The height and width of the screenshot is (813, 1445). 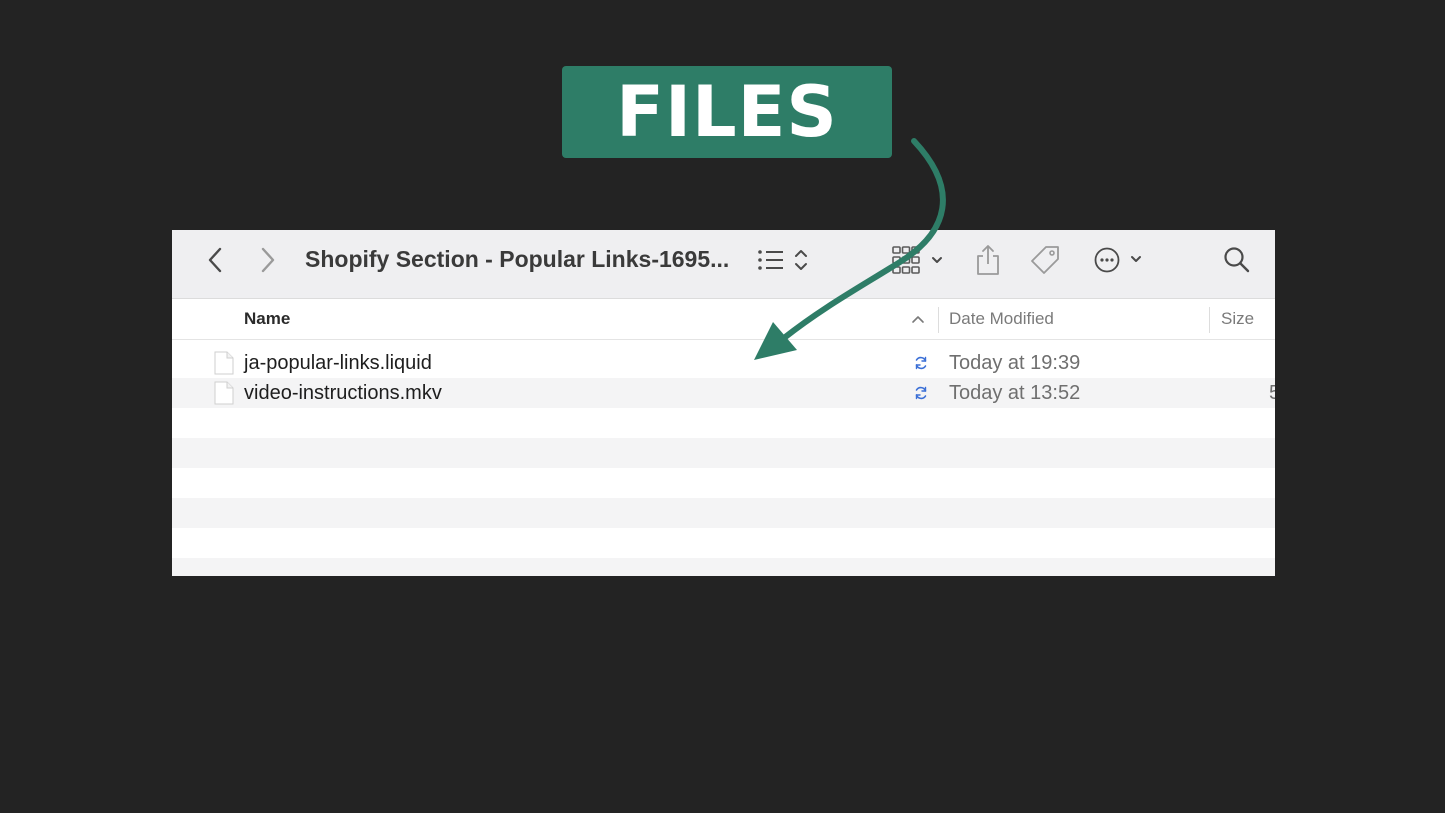 What do you see at coordinates (723, 319) in the screenshot?
I see `column-header: Name Date Modified Size` at bounding box center [723, 319].